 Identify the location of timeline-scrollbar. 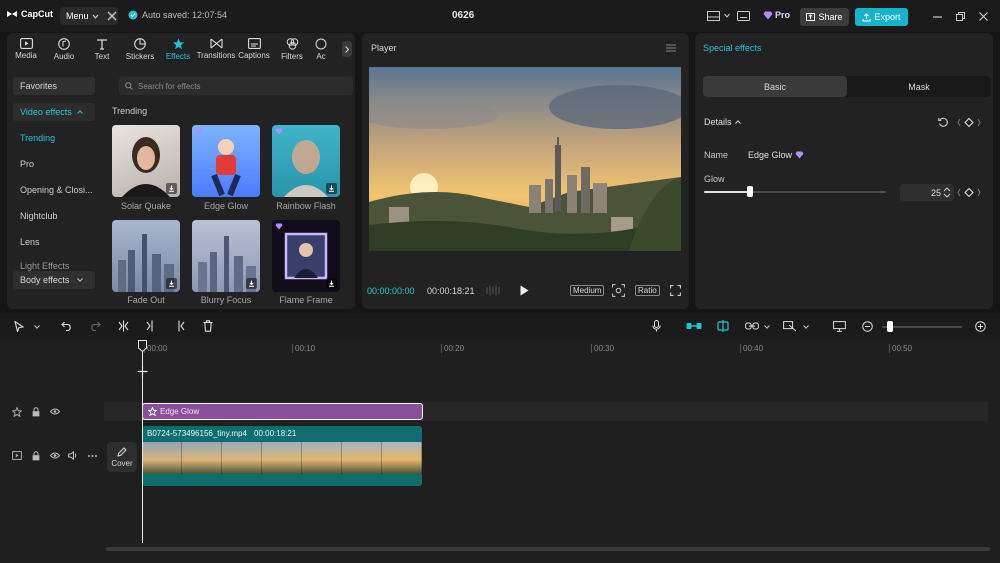
(548, 549).